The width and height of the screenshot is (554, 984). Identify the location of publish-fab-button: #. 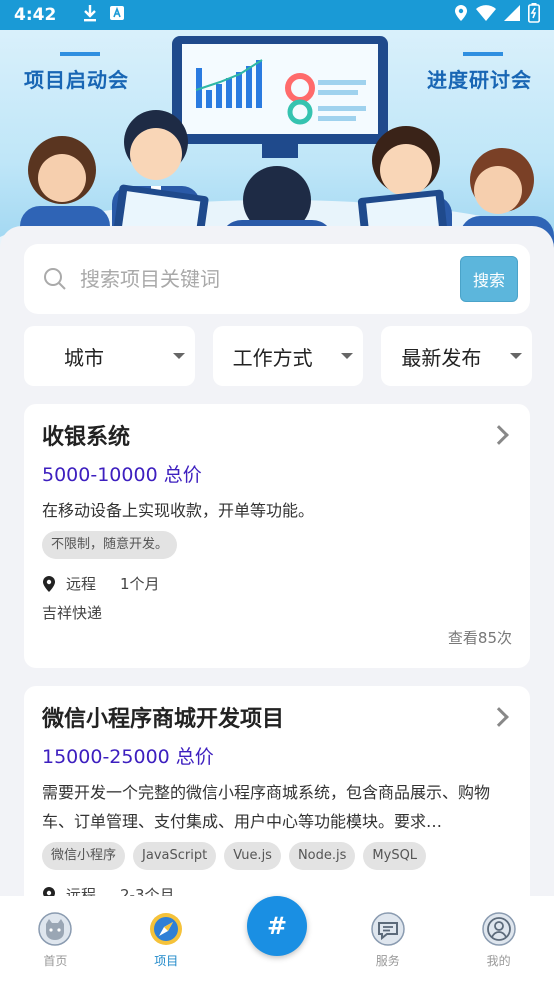
(277, 926).